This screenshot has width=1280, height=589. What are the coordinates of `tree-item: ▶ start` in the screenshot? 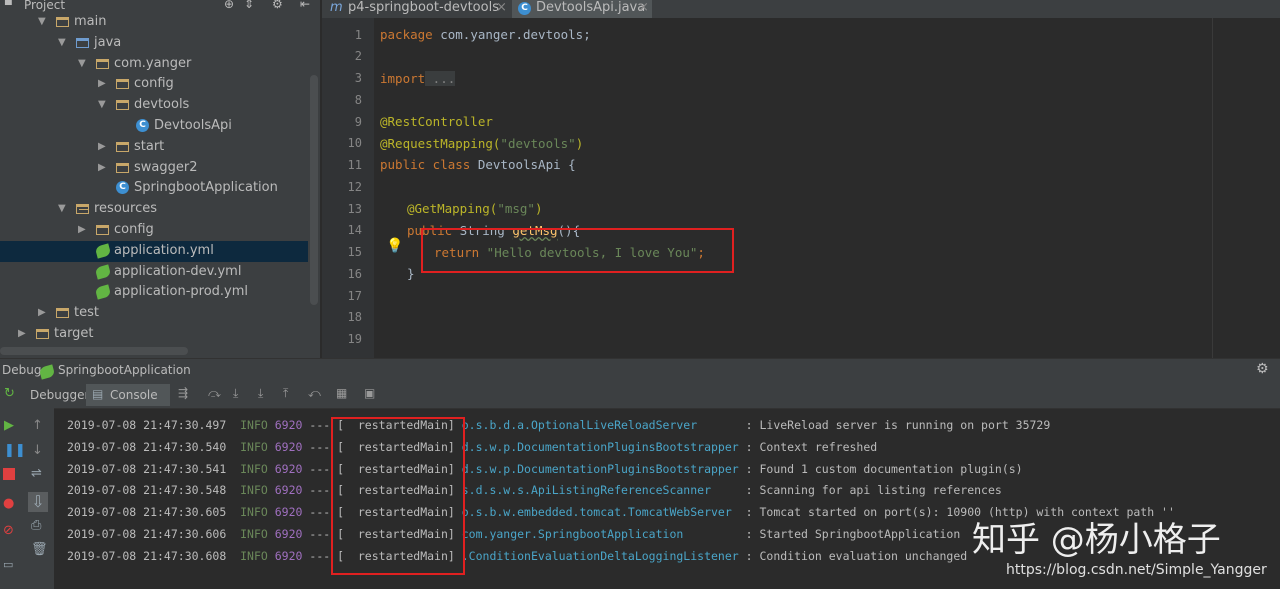 It's located at (154, 147).